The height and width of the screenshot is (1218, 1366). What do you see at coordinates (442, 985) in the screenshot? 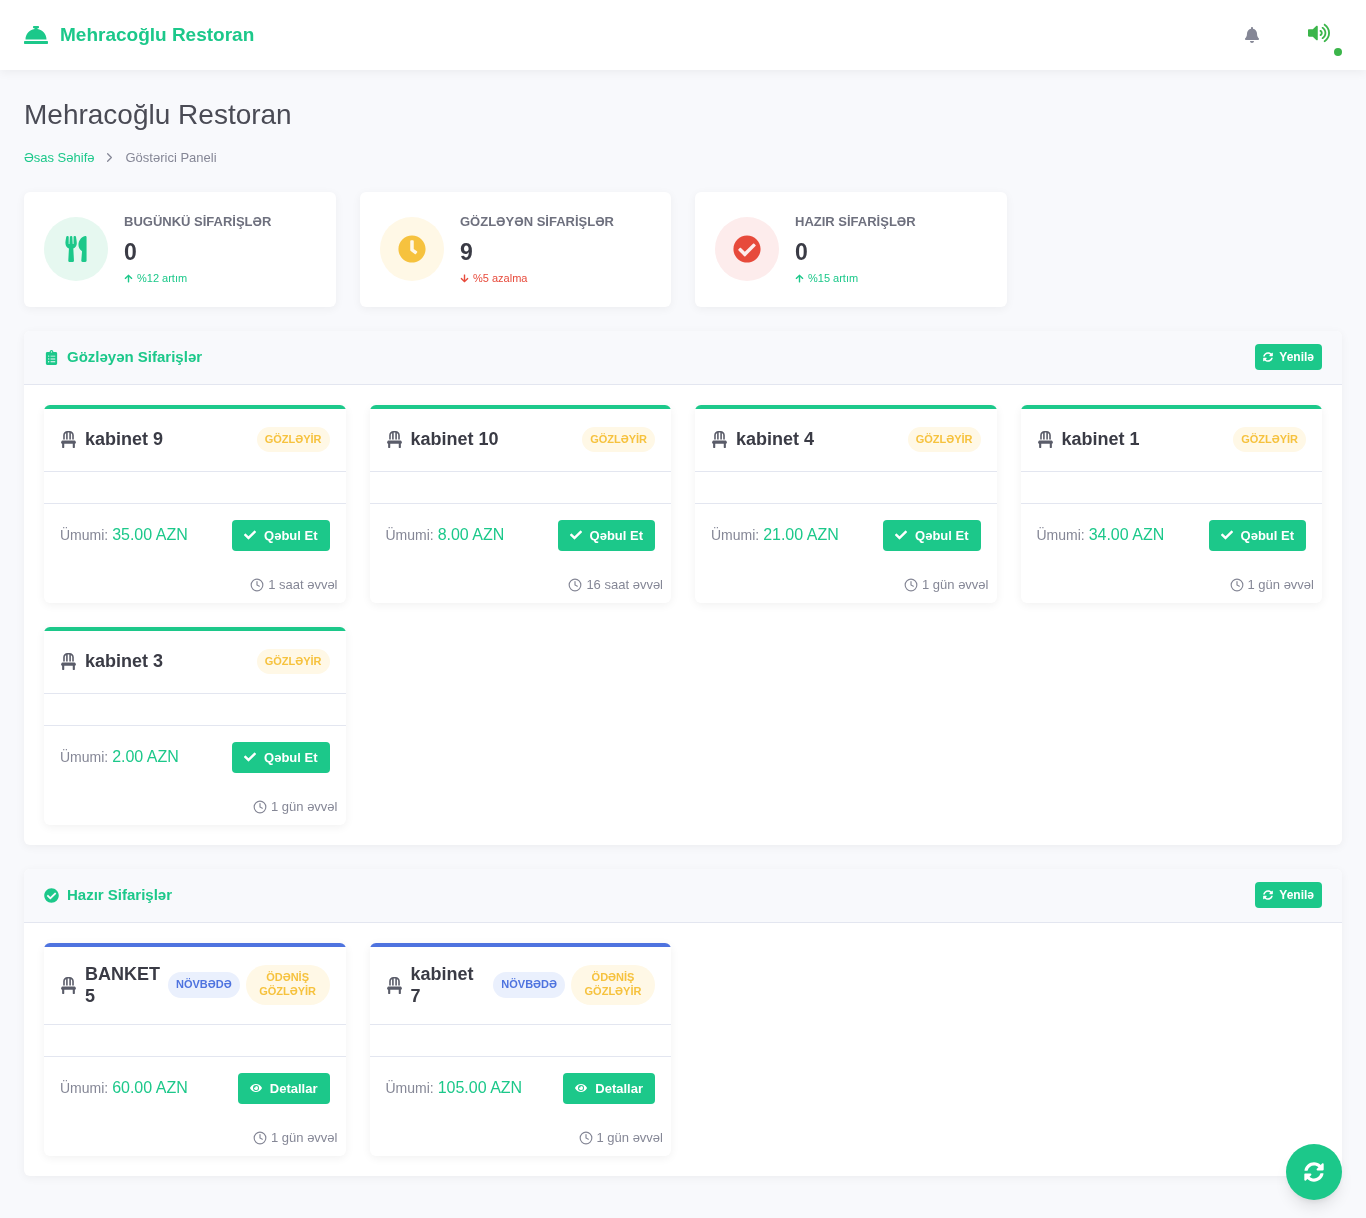
I see `table-name: kabinet 7` at bounding box center [442, 985].